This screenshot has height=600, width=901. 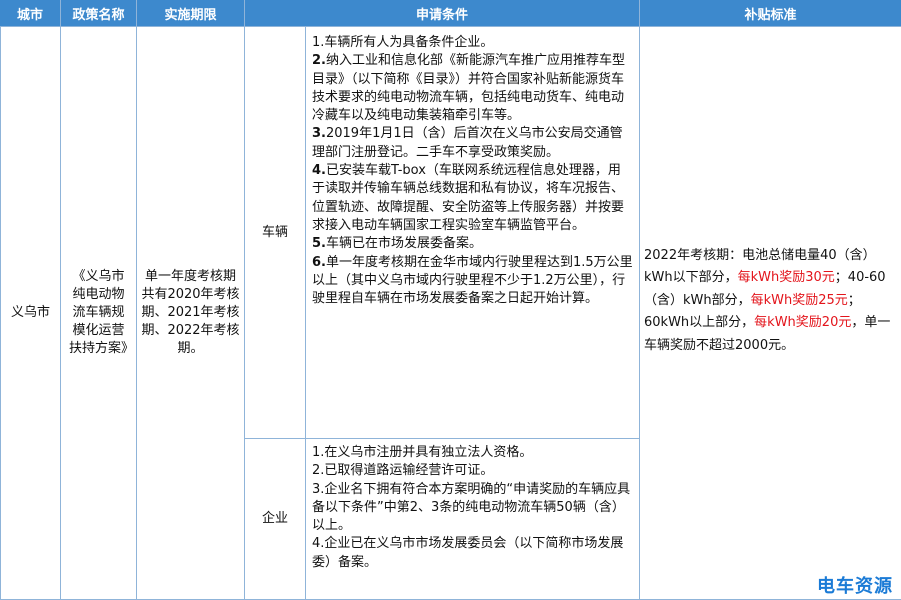 What do you see at coordinates (319, 244) in the screenshot?
I see `condition-number: 5.` at bounding box center [319, 244].